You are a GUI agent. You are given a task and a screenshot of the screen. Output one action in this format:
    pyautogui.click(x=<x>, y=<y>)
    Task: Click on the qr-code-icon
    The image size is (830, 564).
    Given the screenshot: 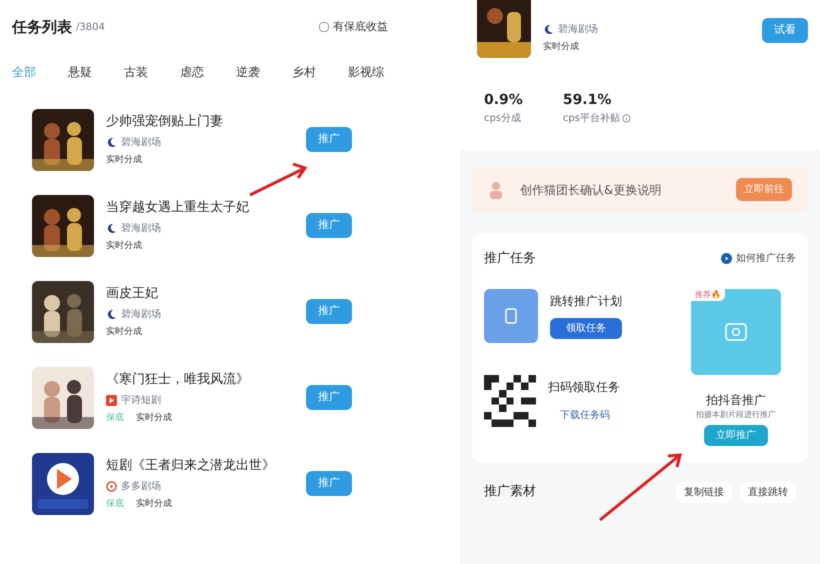 What is the action you would take?
    pyautogui.click(x=510, y=400)
    